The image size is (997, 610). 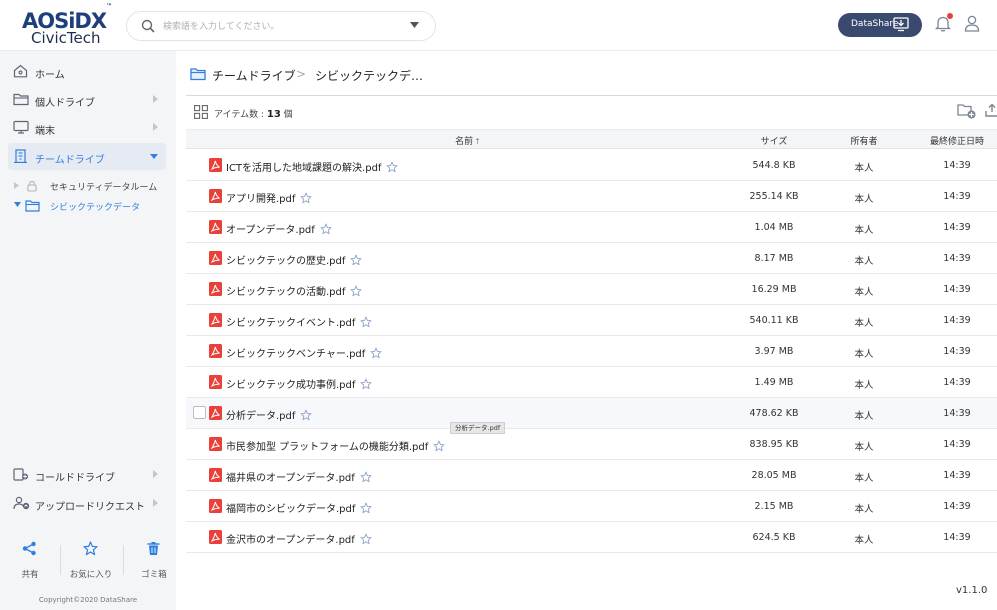 I want to click on table-row: 福岡市のシビックデータ.pdf 2.15 MB 本人 14:39, so click(x=591, y=506).